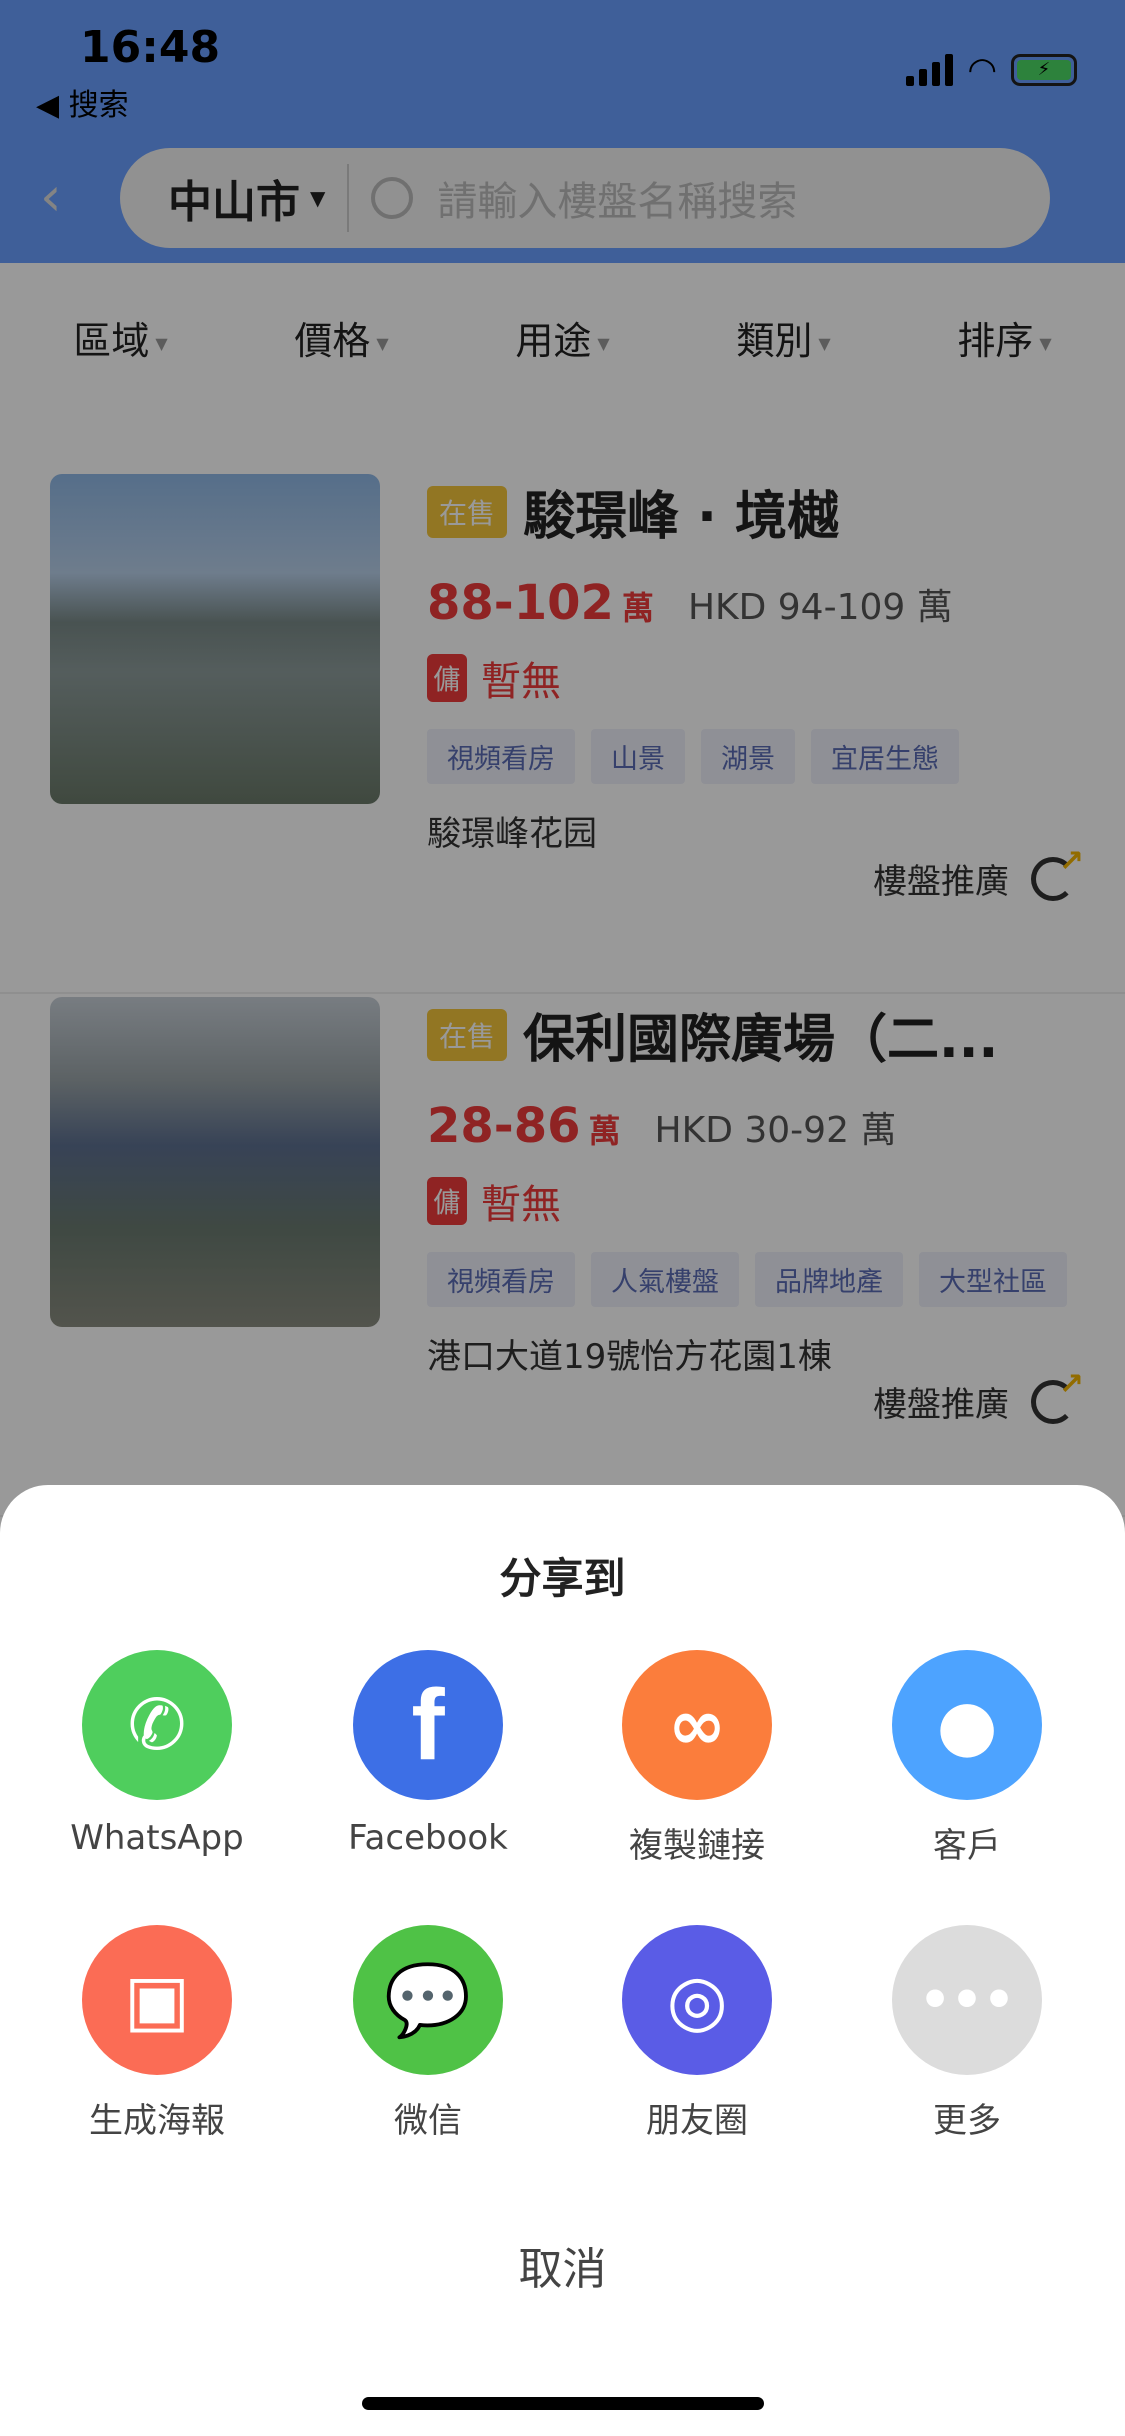 Image resolution: width=1125 pixels, height=2436 pixels. I want to click on share-facebook: f Facebook, so click(428, 1754).